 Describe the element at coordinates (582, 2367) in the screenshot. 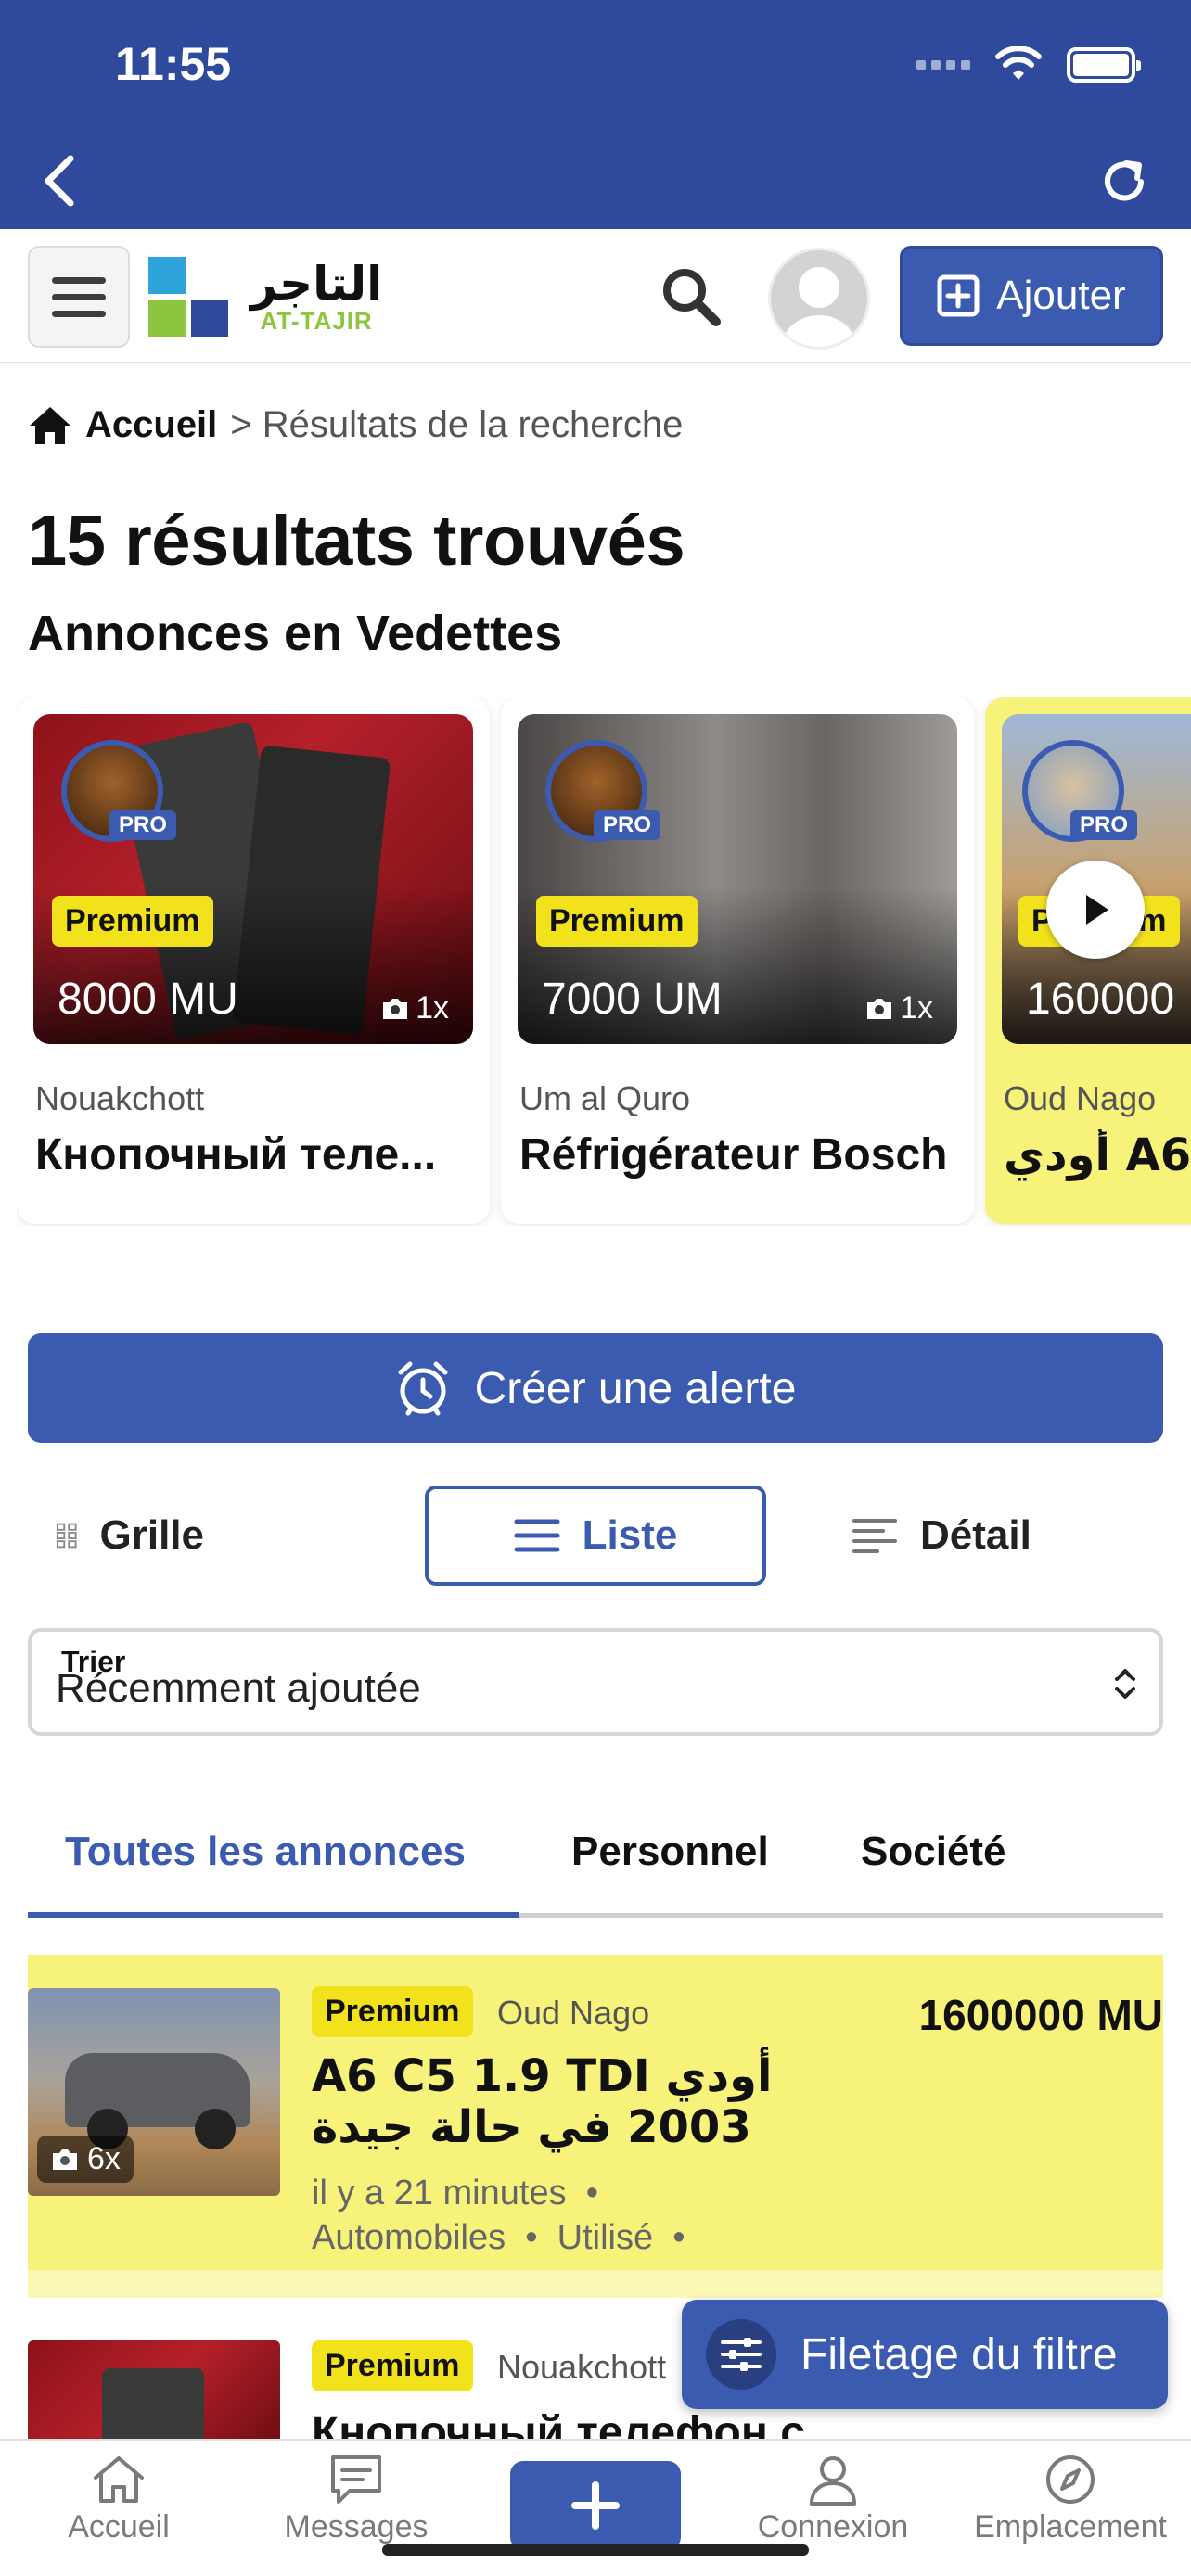

I see `listing-city: Nouakchott` at that location.